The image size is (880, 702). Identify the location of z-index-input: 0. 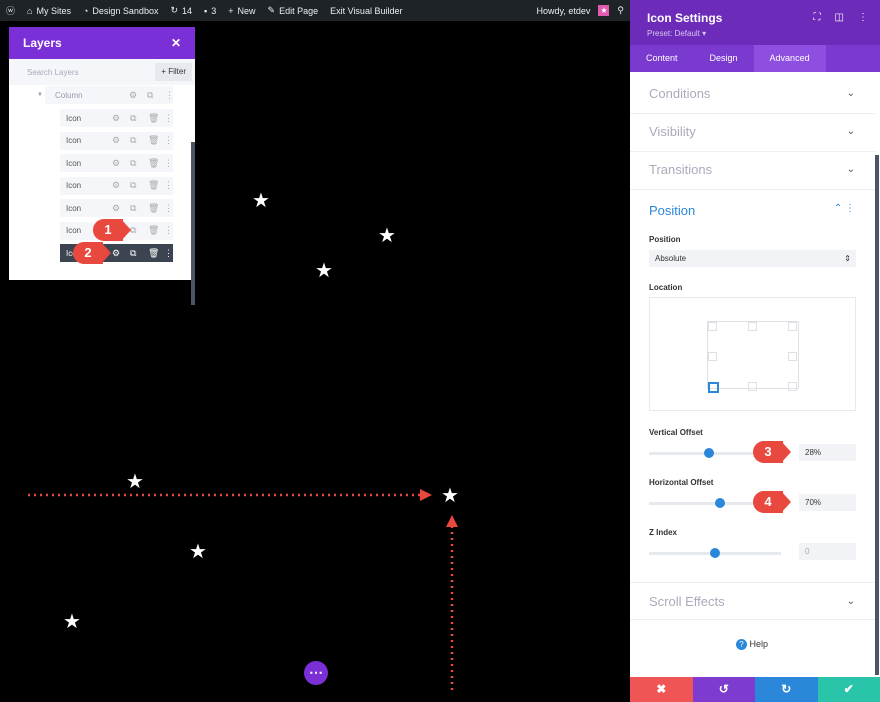
(827, 551).